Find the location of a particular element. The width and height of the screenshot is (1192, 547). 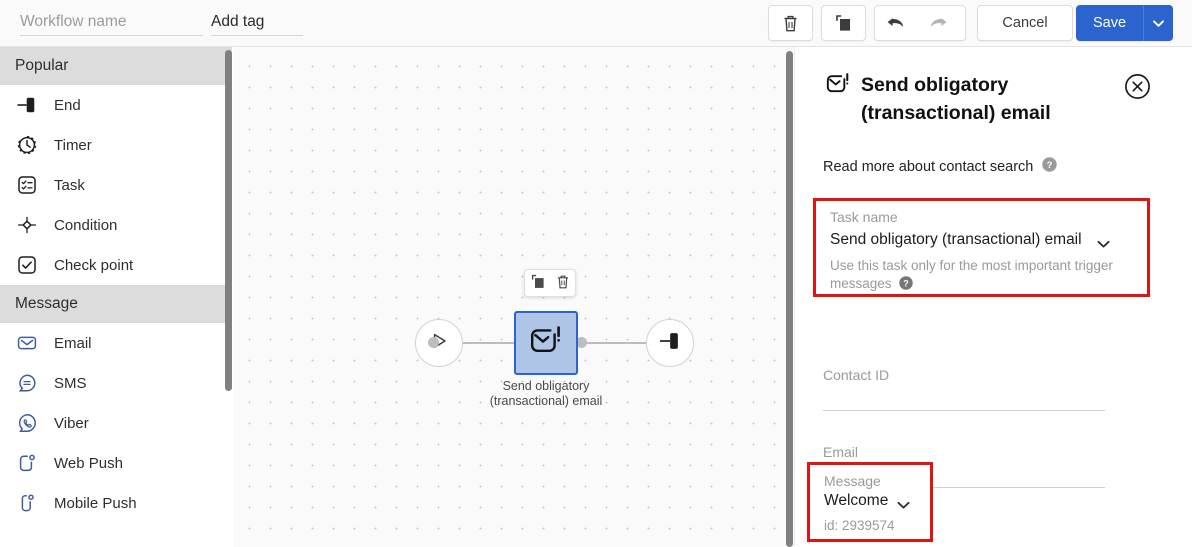

sidebar-item-web-push: Web Push is located at coordinates (116, 463).